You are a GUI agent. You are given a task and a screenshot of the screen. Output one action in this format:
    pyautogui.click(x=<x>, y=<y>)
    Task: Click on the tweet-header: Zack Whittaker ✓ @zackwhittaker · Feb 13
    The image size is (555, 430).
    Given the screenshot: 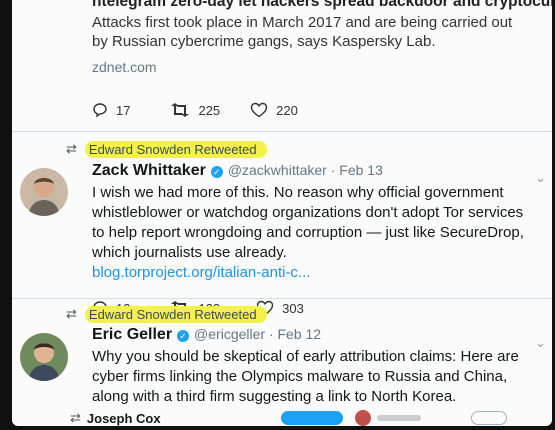 What is the action you would take?
    pyautogui.click(x=282, y=171)
    